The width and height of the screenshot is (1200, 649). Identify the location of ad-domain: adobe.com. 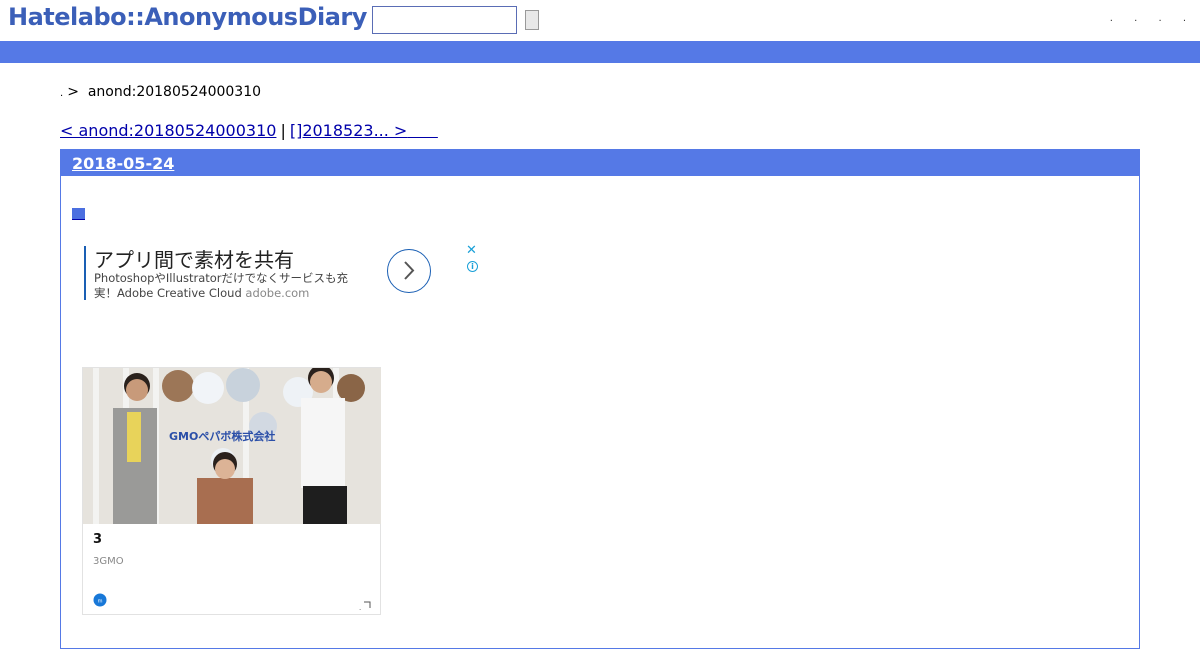
(277, 293).